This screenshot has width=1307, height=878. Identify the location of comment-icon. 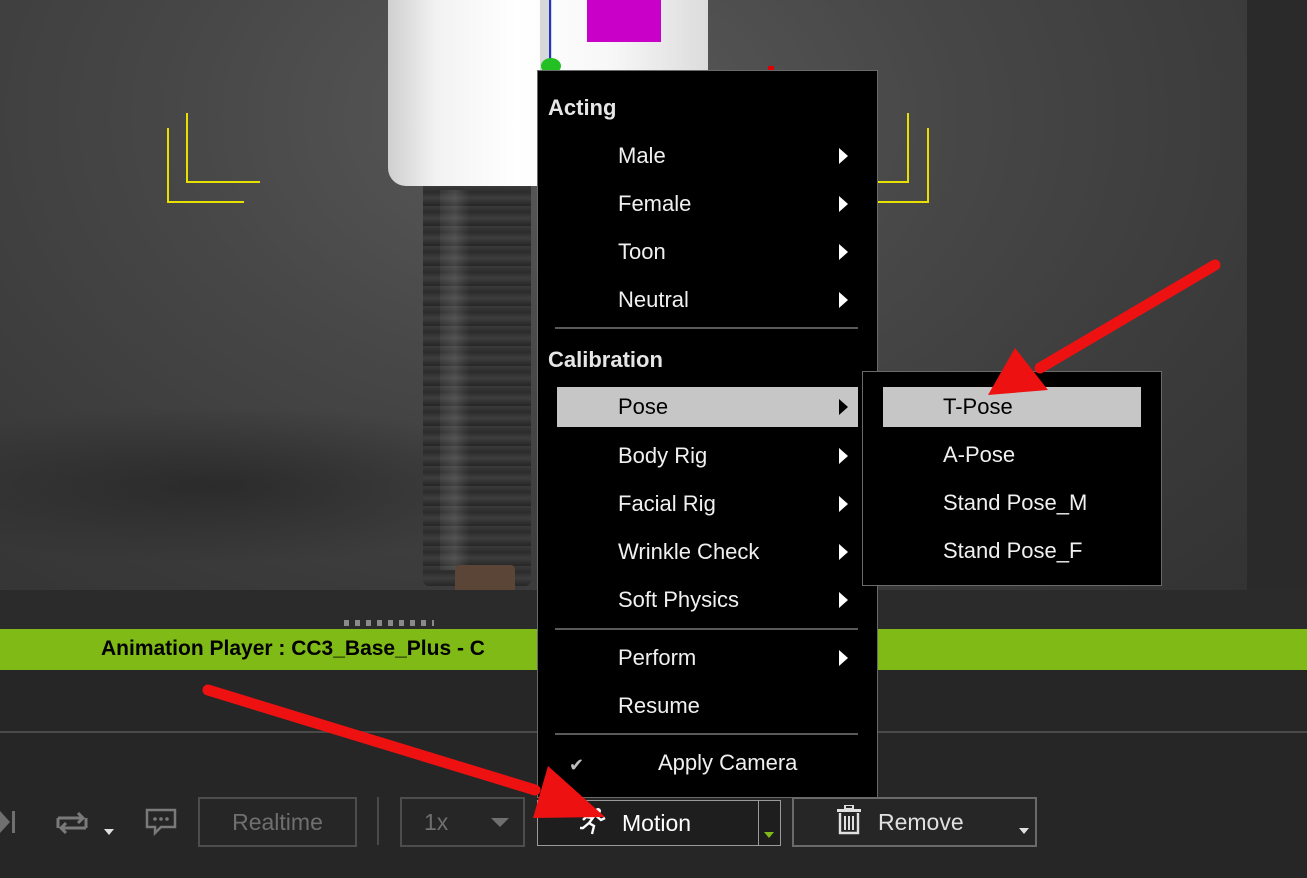
(161, 824).